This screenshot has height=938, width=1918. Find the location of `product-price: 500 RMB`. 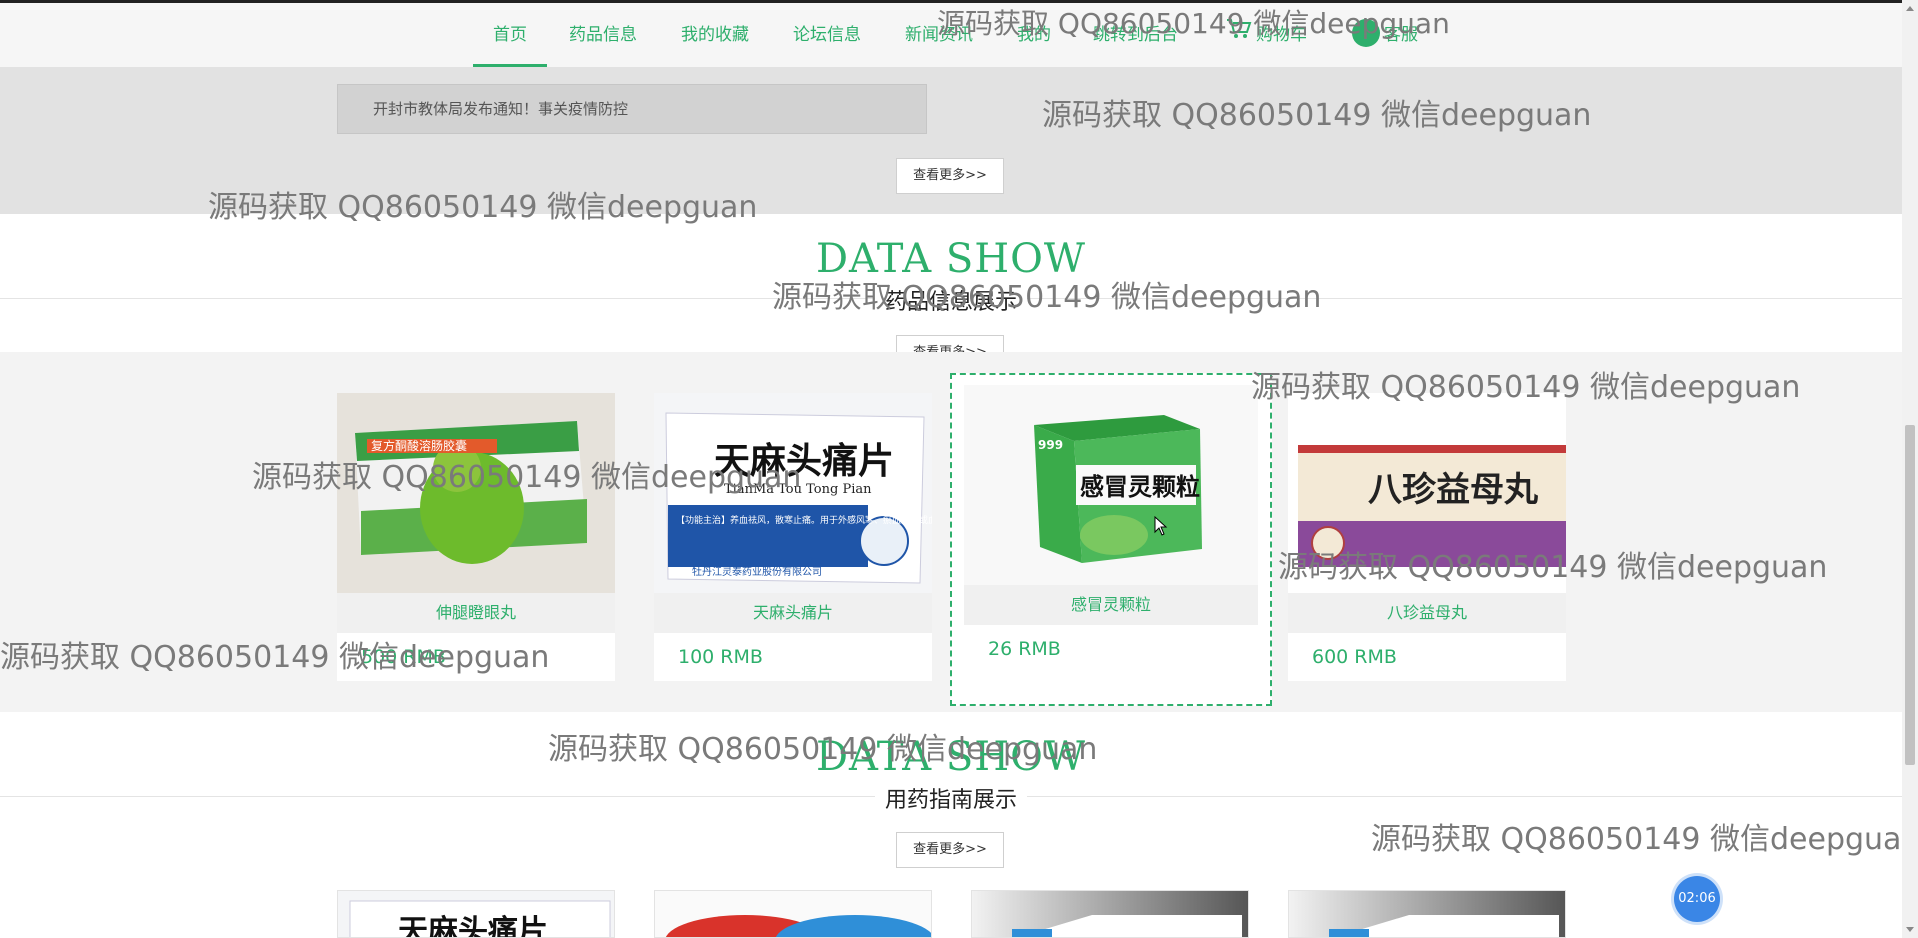

product-price: 500 RMB is located at coordinates (403, 657).